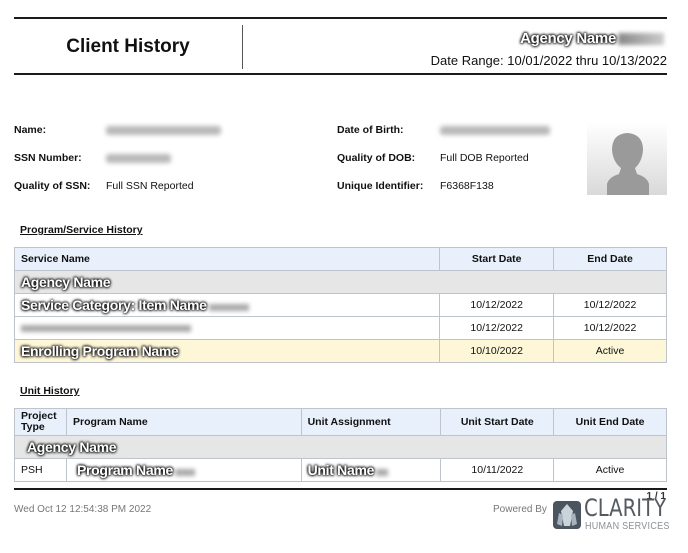  I want to click on col-end-date: End Date, so click(610, 259).